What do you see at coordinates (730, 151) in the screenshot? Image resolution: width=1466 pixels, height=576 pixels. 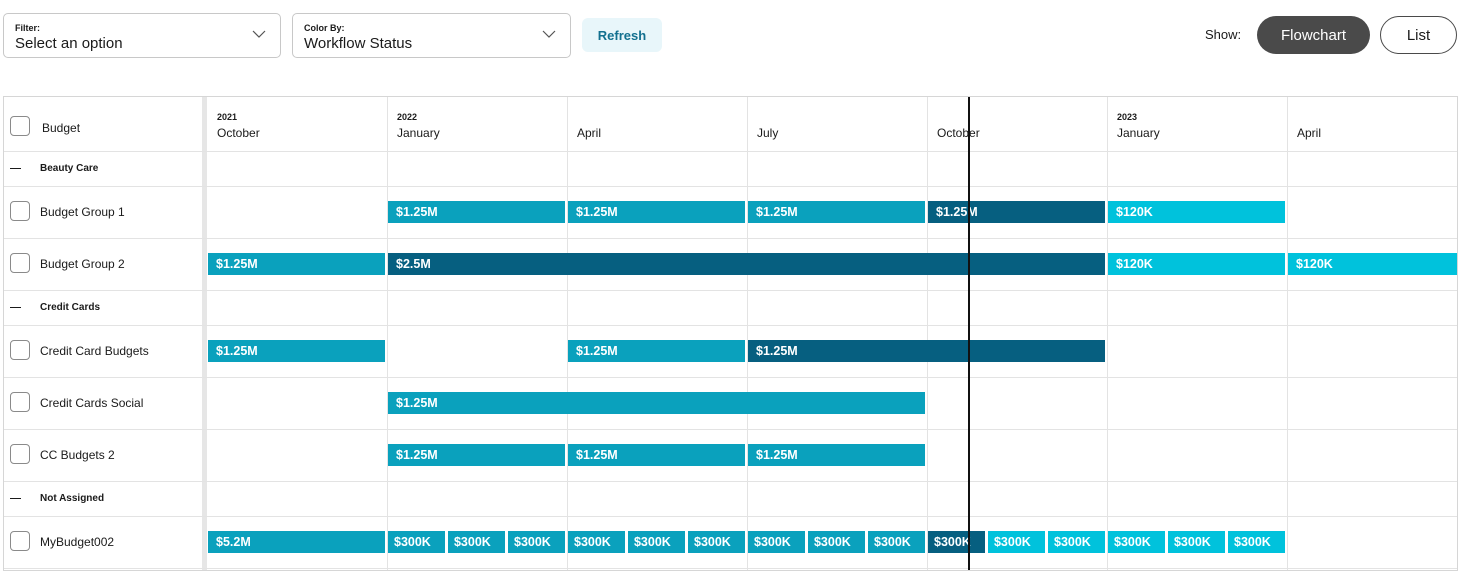 I see `header-divider` at bounding box center [730, 151].